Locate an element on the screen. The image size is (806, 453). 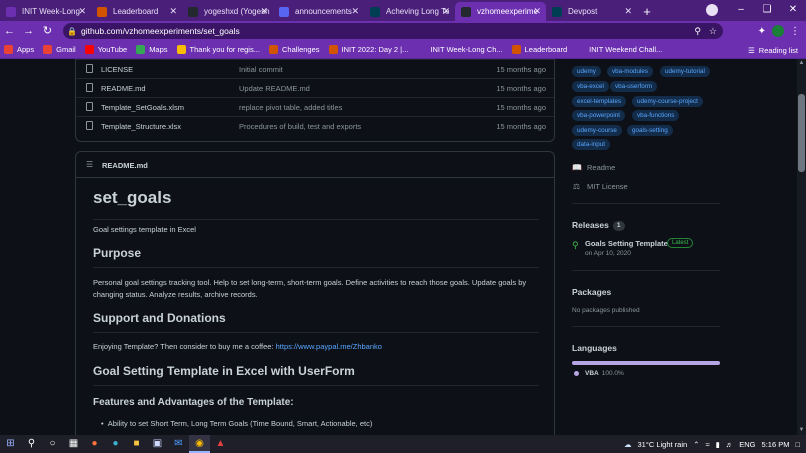
battery-icon: ▮ is located at coordinates (718, 444).